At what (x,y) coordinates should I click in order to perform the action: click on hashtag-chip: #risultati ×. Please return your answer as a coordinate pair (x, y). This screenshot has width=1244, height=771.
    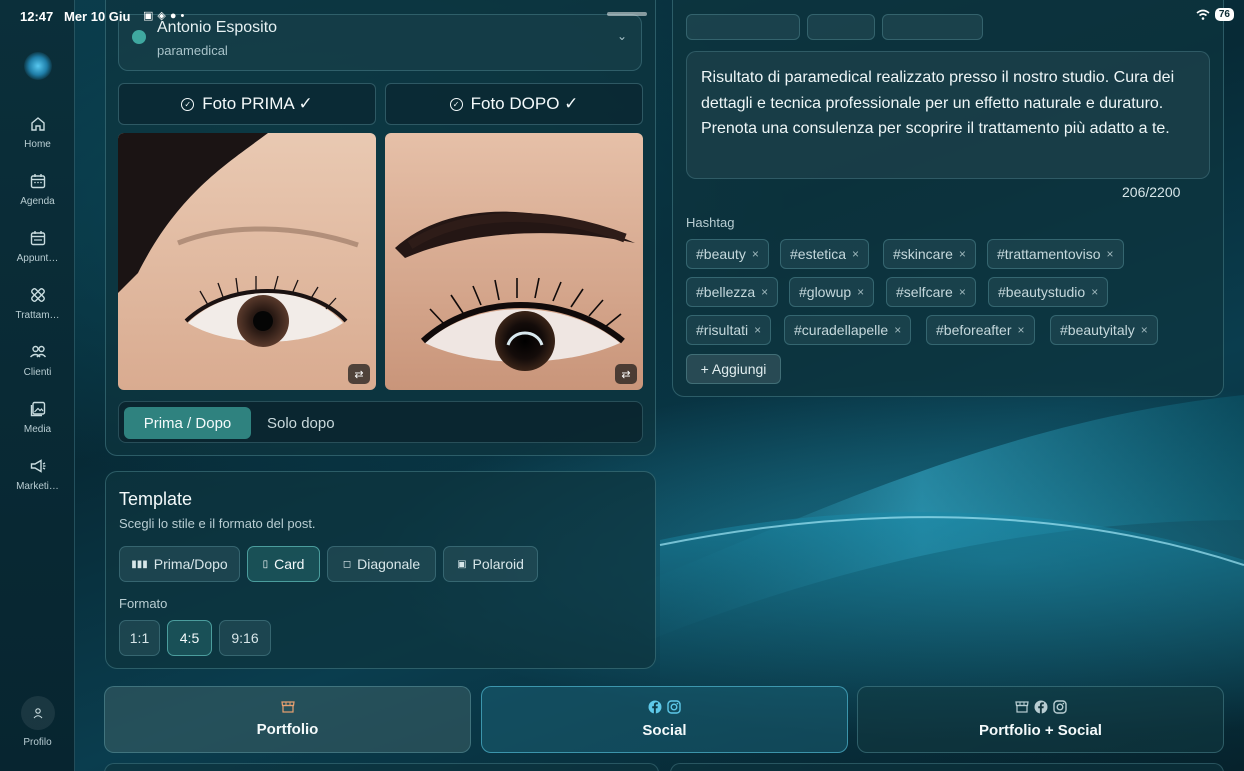
    Looking at the image, I should click on (729, 330).